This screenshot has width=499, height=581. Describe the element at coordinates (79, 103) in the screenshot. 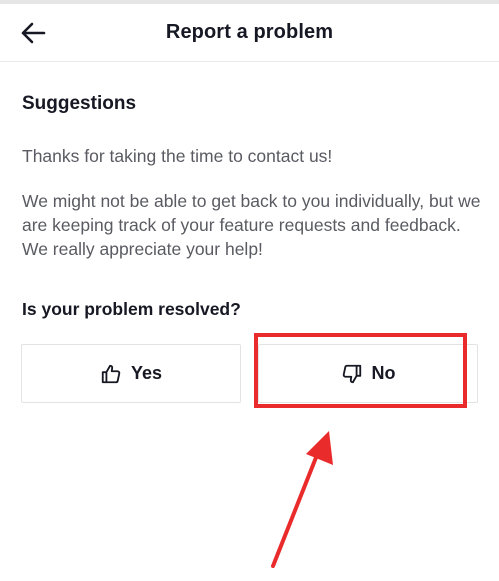

I see `section-title: Suggestions` at that location.